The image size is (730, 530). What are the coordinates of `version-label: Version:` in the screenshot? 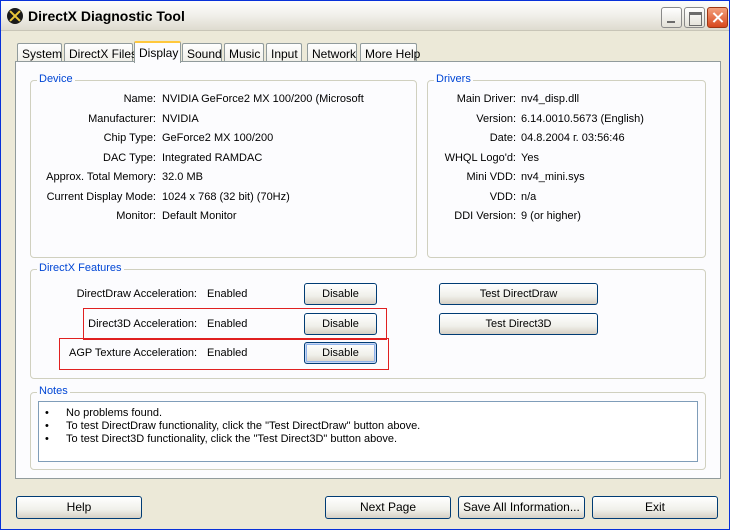 It's located at (496, 119).